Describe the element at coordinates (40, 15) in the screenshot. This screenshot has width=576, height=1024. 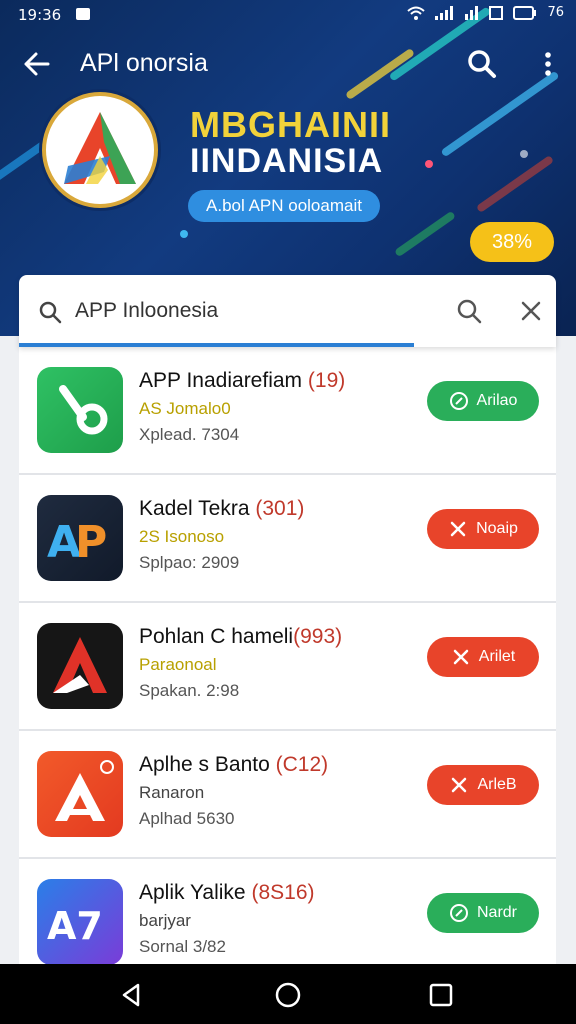
I see `status-time: 19:36` at that location.